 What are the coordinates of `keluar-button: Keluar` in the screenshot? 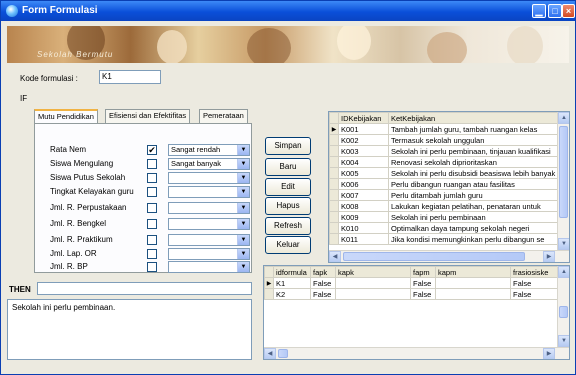 It's located at (288, 245).